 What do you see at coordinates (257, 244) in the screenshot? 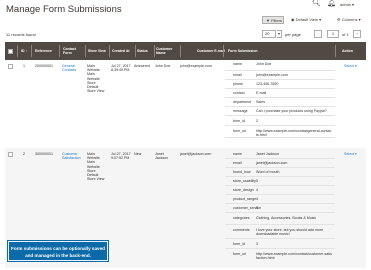
I see `detail-value: 3` at bounding box center [257, 244].